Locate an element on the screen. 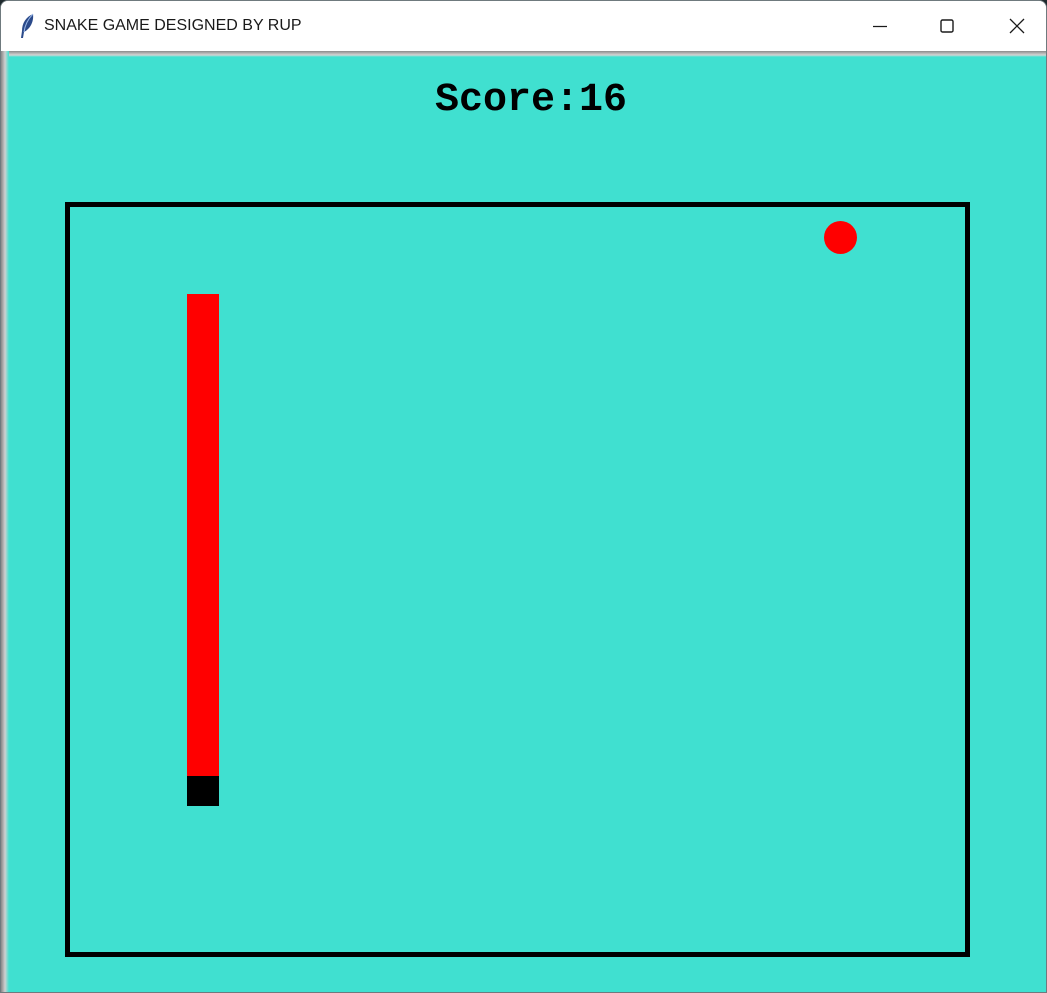 This screenshot has width=1047, height=993. minimize-button is located at coordinates (880, 26).